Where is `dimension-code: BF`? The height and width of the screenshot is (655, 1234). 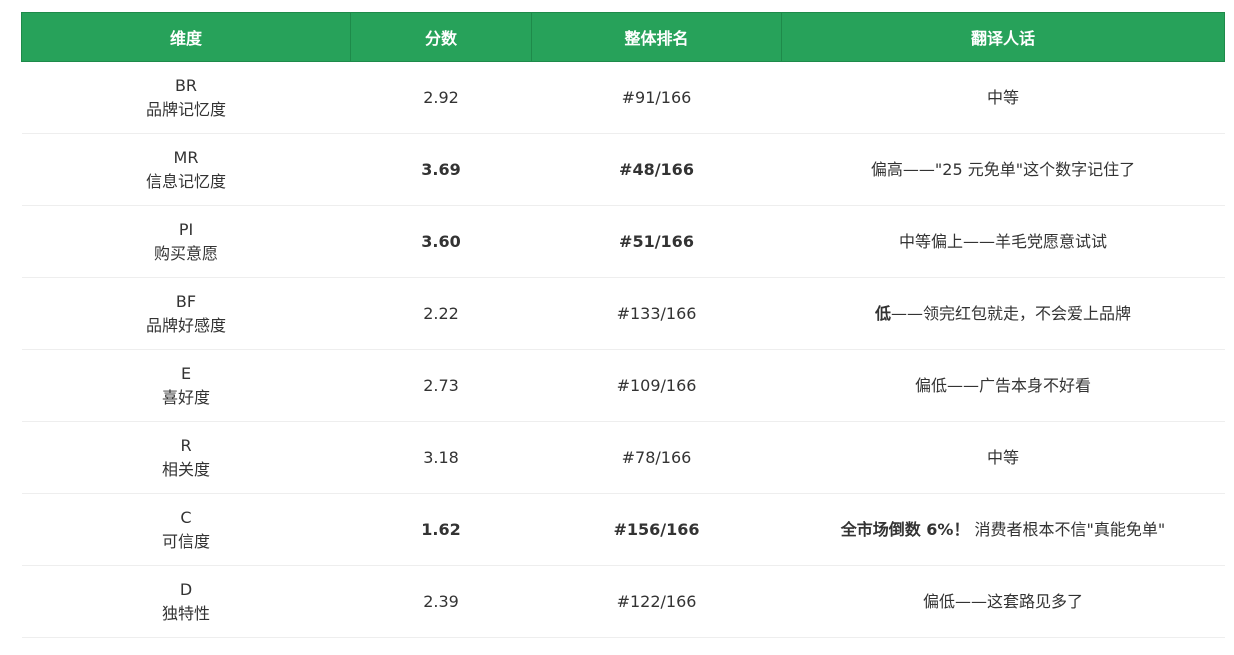 dimension-code: BF is located at coordinates (186, 301).